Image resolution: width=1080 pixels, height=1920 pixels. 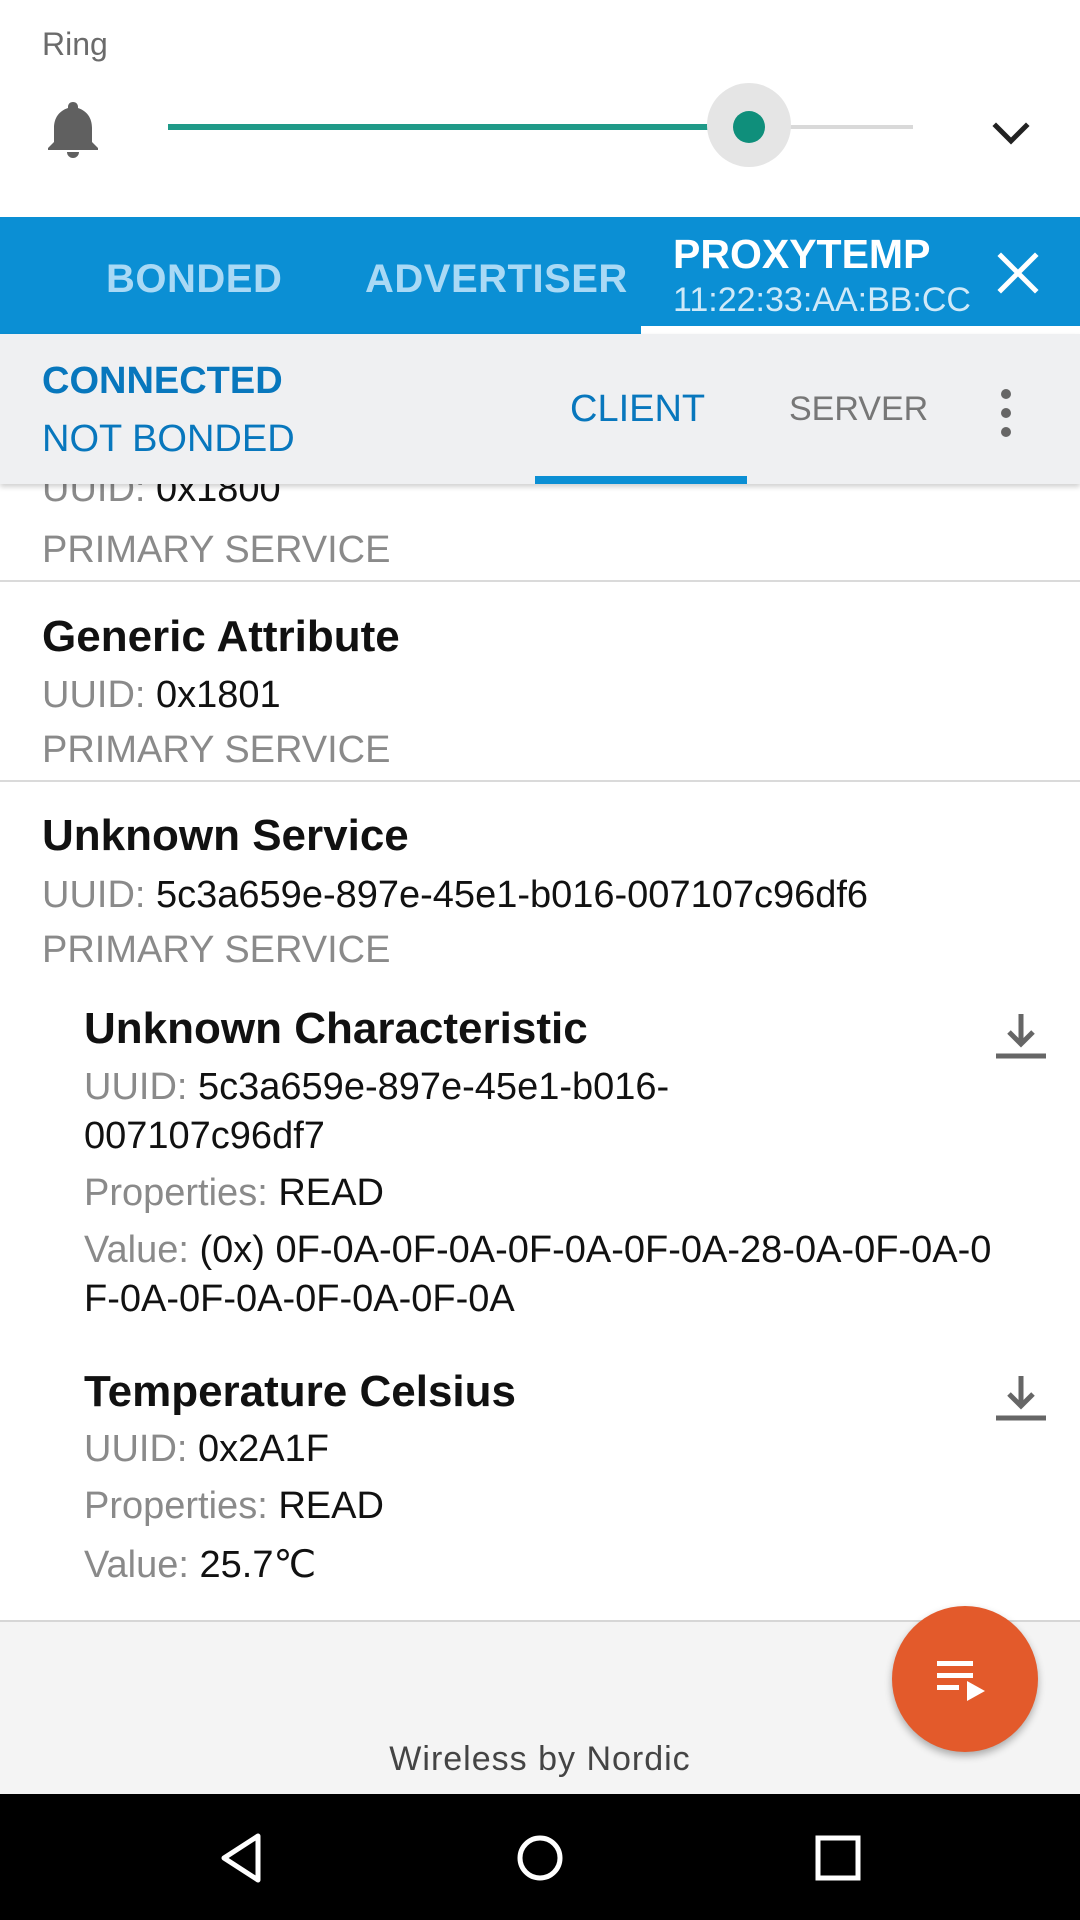 What do you see at coordinates (458, 127) in the screenshot?
I see `slider-fill` at bounding box center [458, 127].